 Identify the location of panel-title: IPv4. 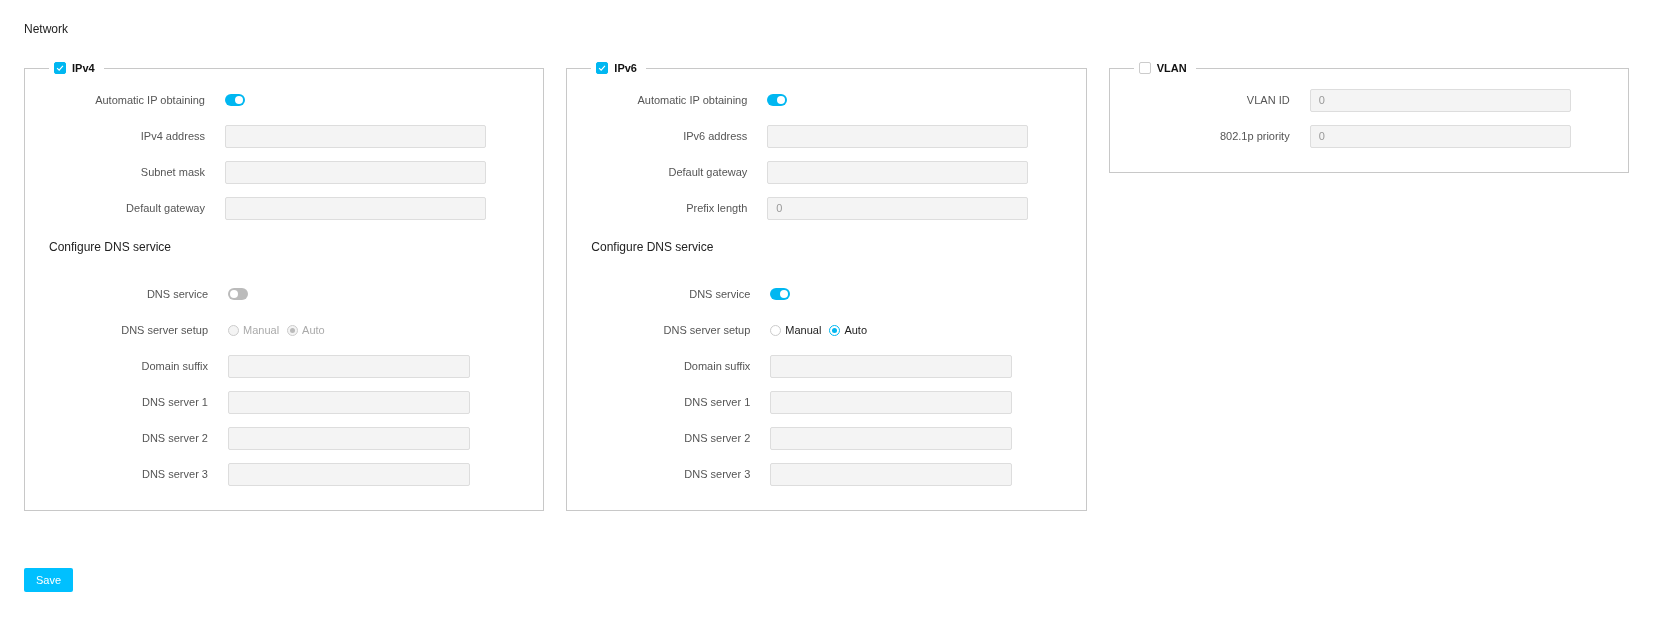
(83, 68).